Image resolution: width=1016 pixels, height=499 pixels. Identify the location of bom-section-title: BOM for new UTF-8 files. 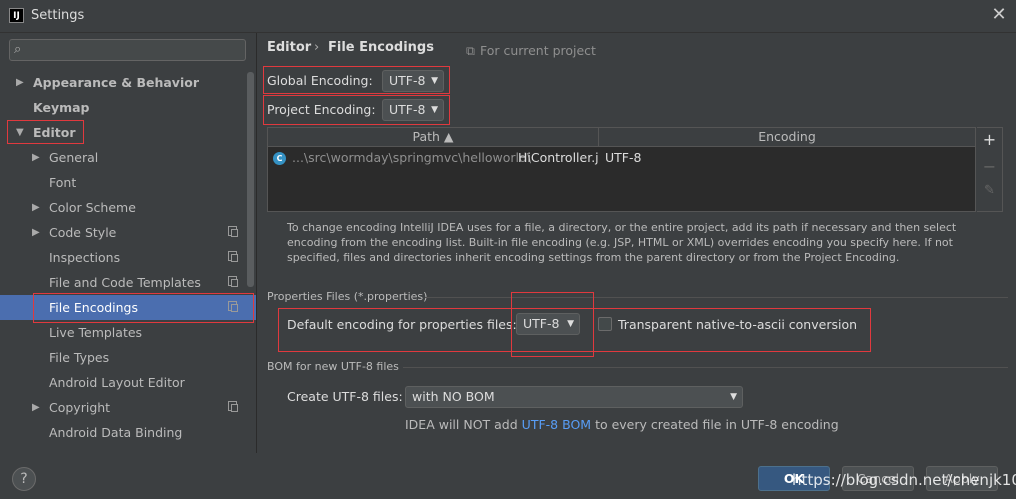
(333, 366).